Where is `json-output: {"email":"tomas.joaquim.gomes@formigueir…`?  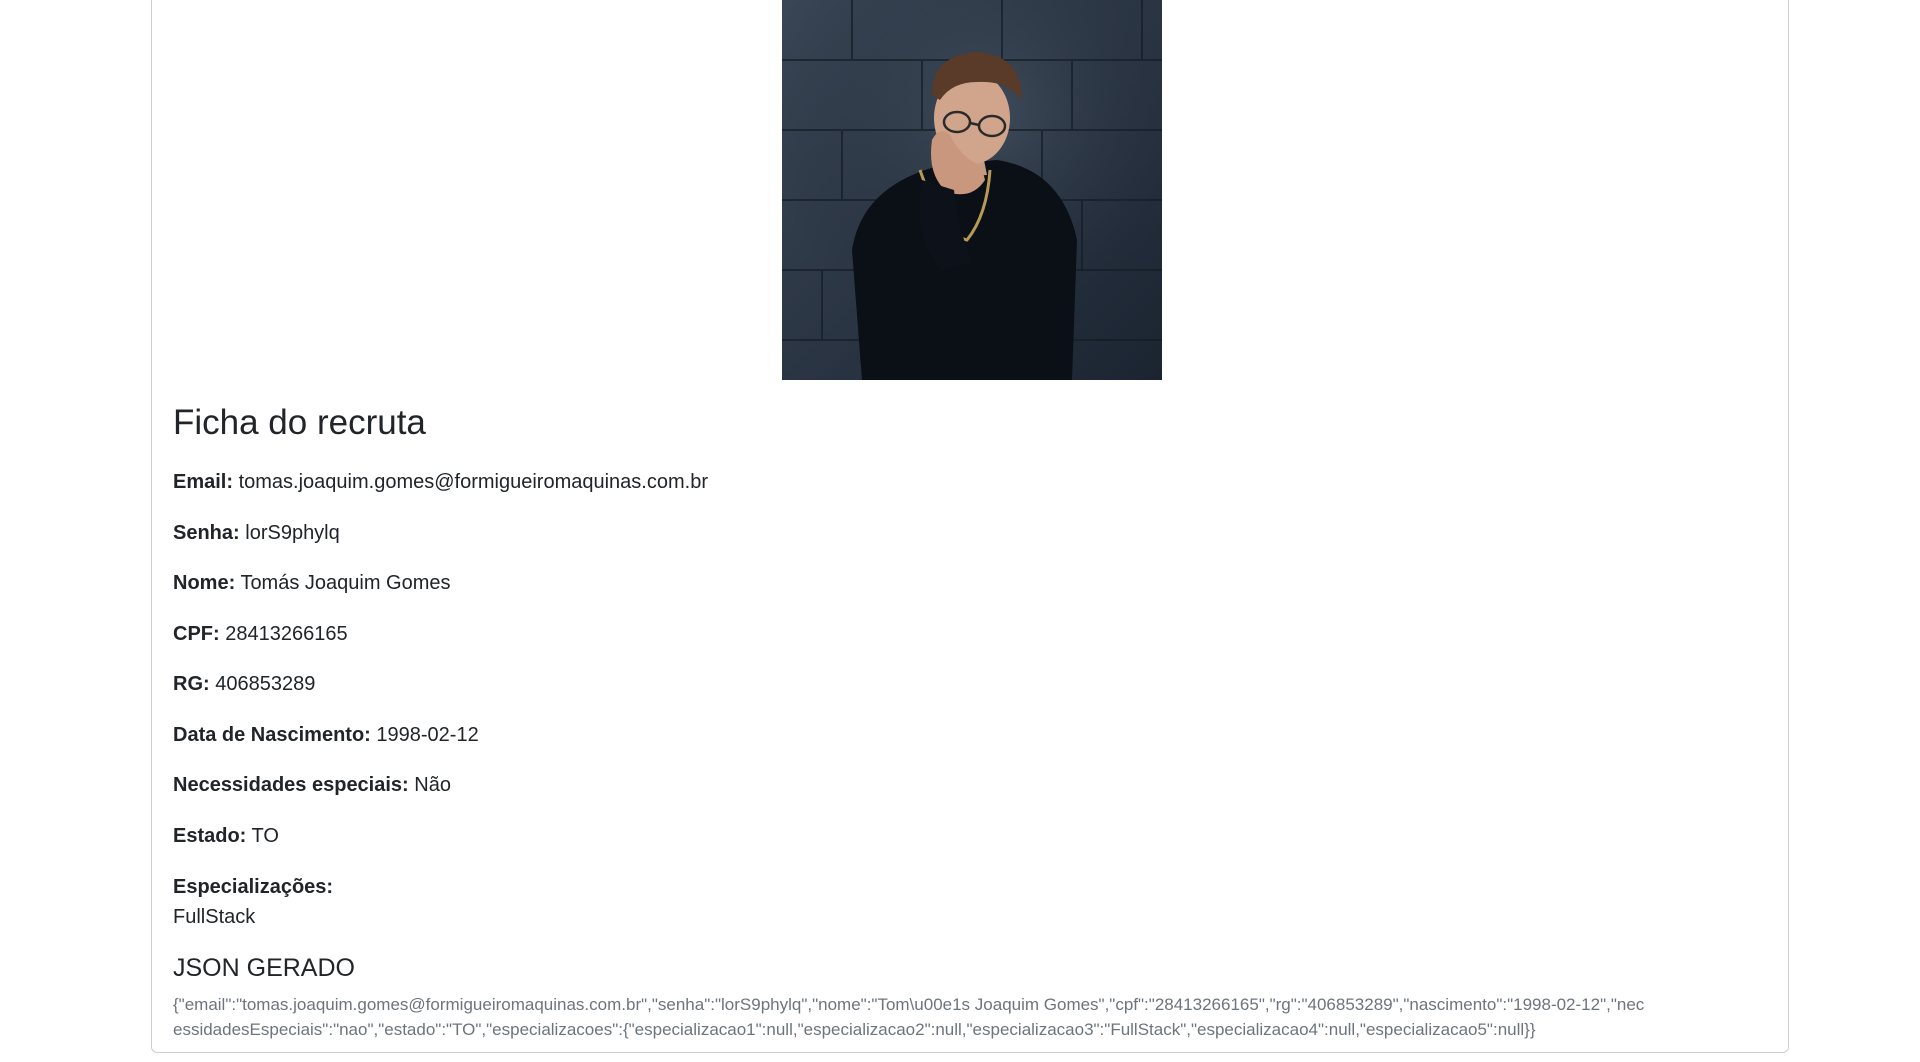
json-output: {"email":"tomas.joaquim.gomes@formigueir… is located at coordinates (909, 1017).